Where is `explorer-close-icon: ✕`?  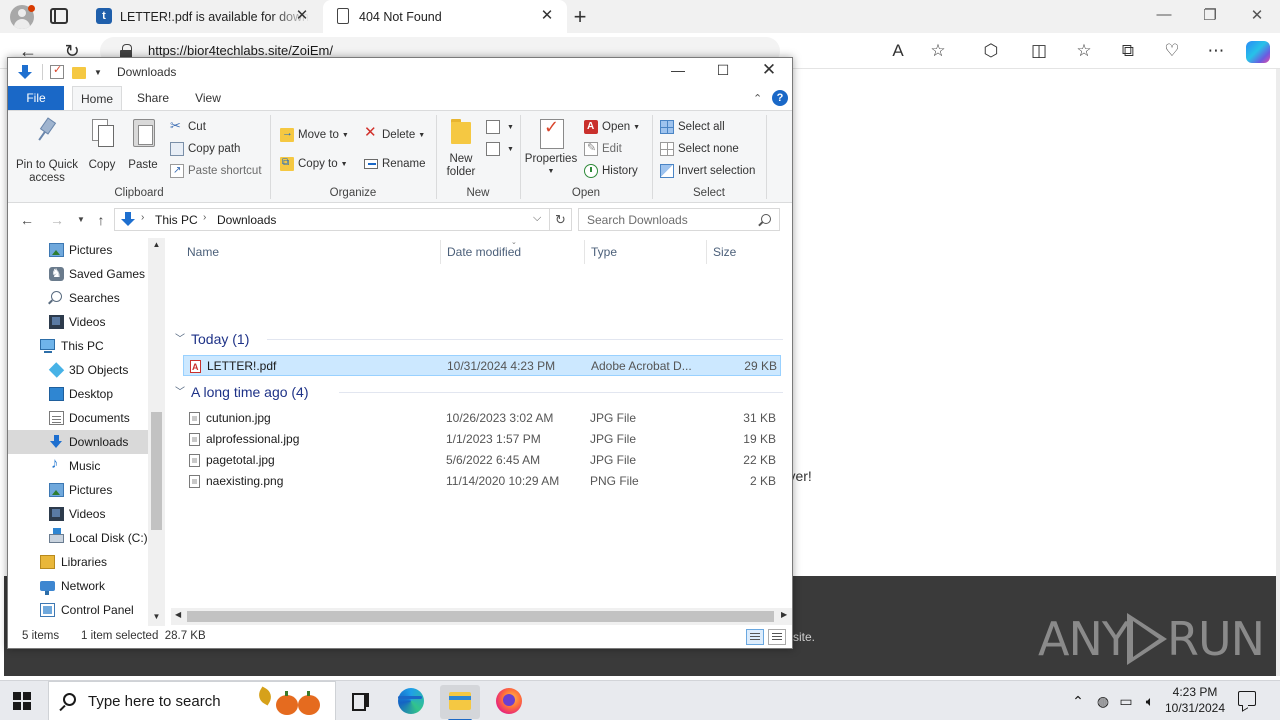
explorer-close-icon: ✕ is located at coordinates (769, 70).